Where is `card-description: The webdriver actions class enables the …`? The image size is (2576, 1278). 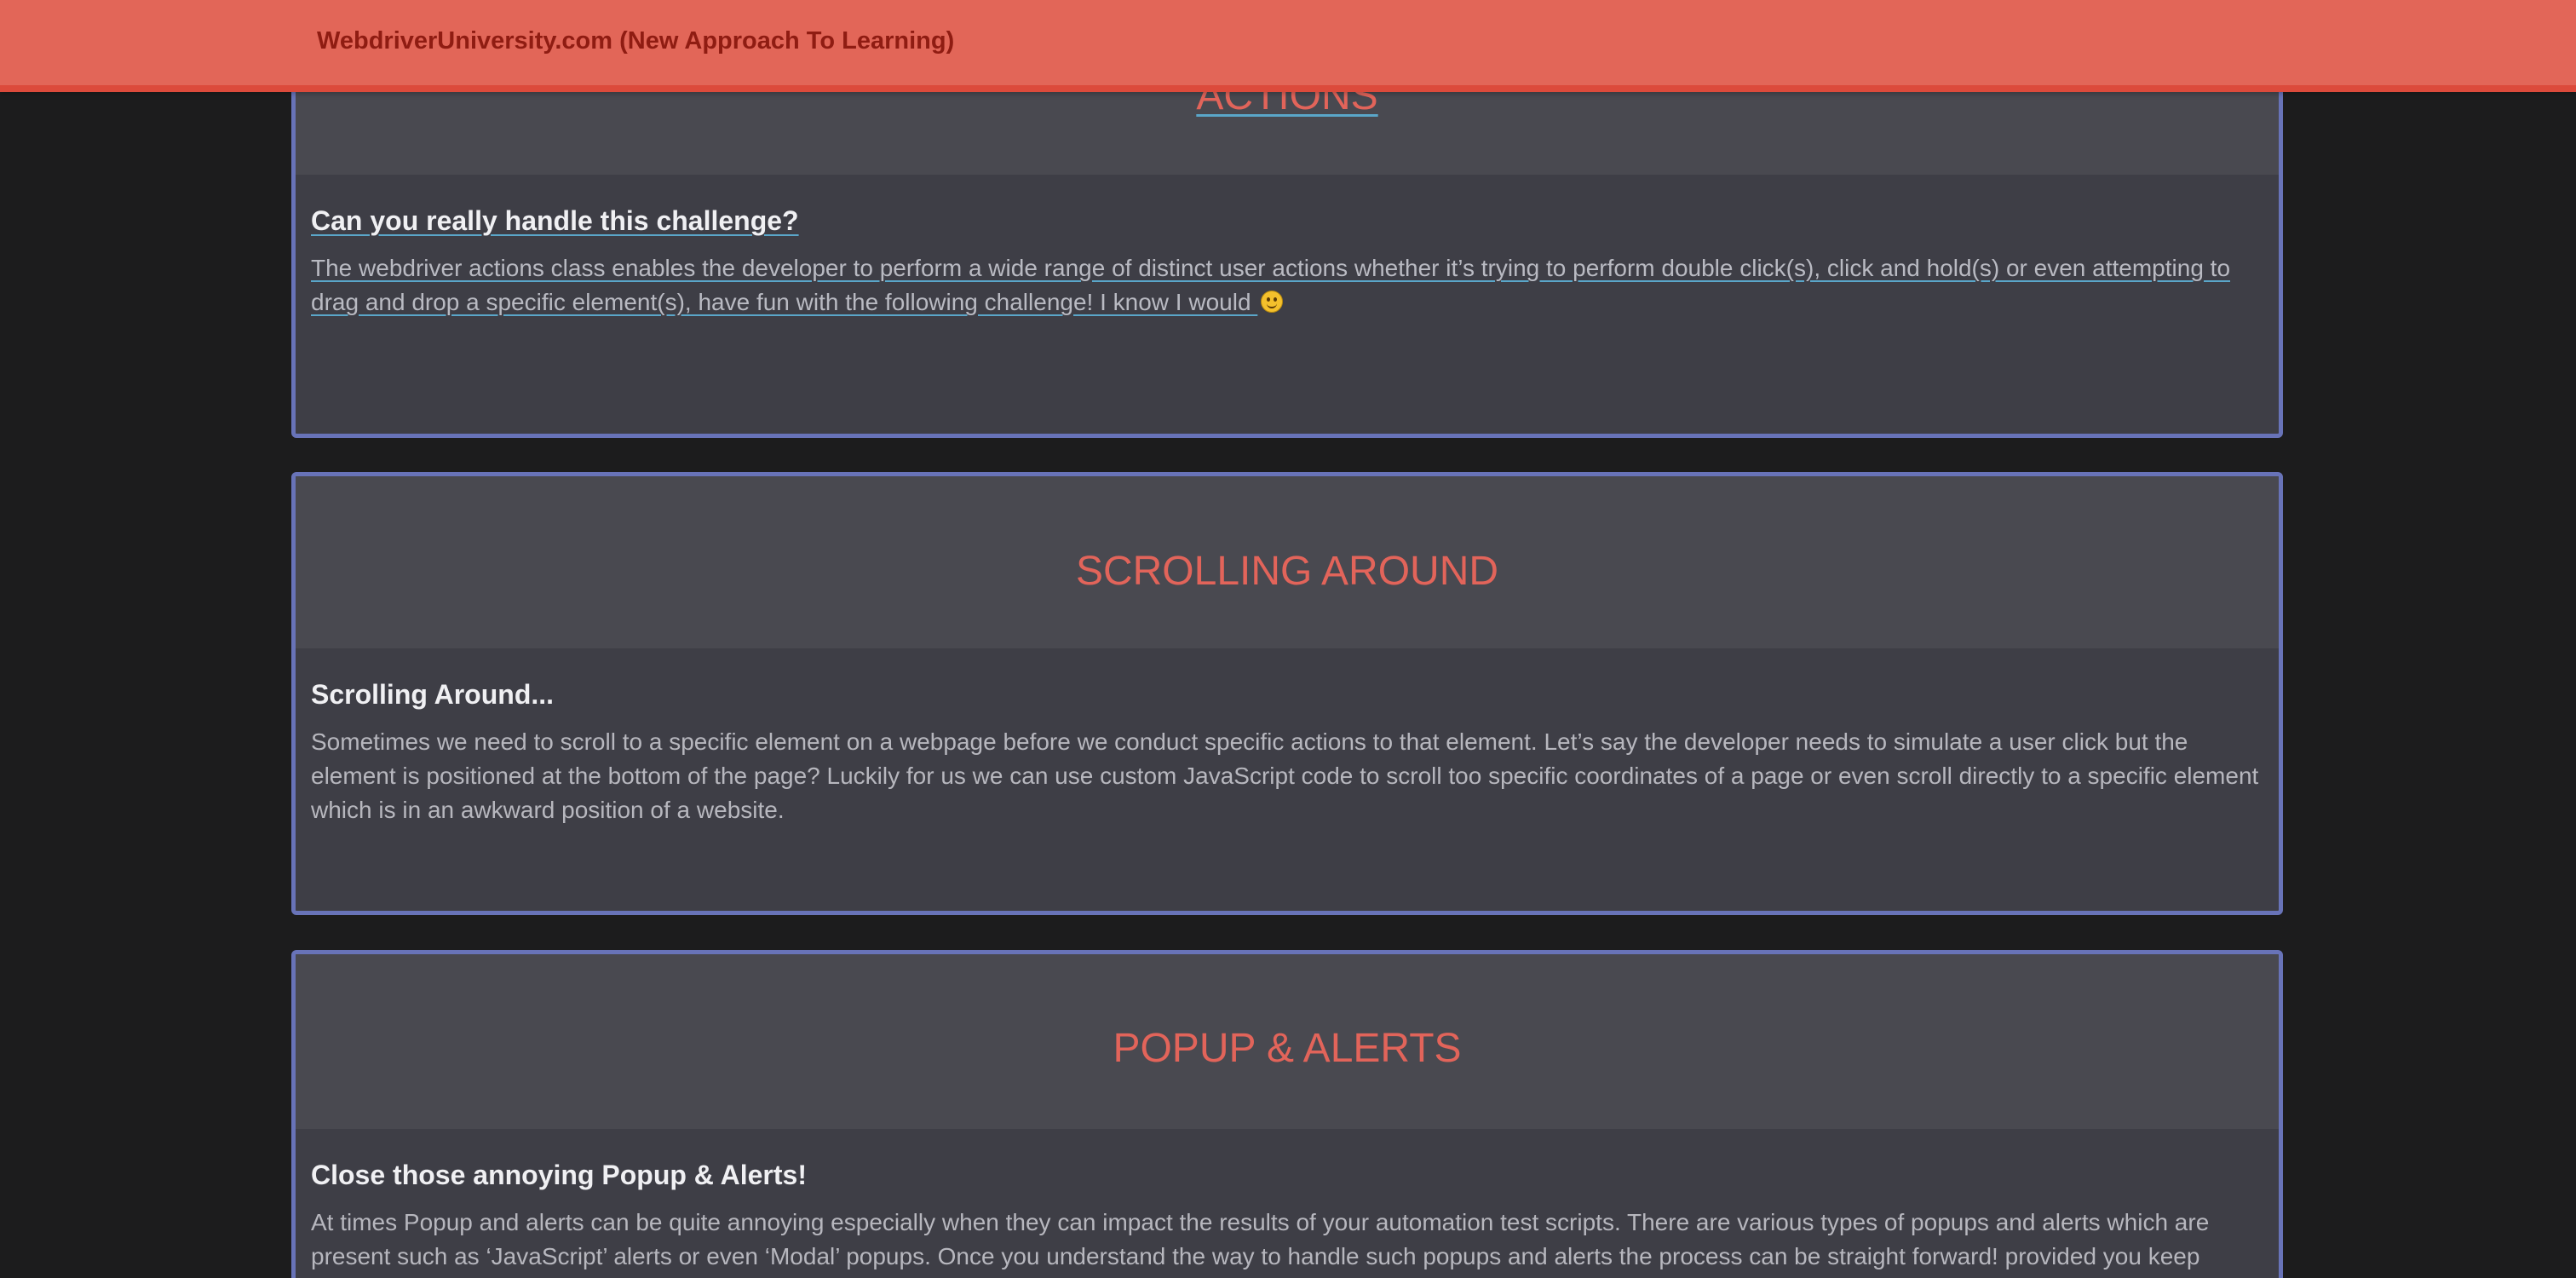
card-description: The webdriver actions class enables the … is located at coordinates (1287, 285).